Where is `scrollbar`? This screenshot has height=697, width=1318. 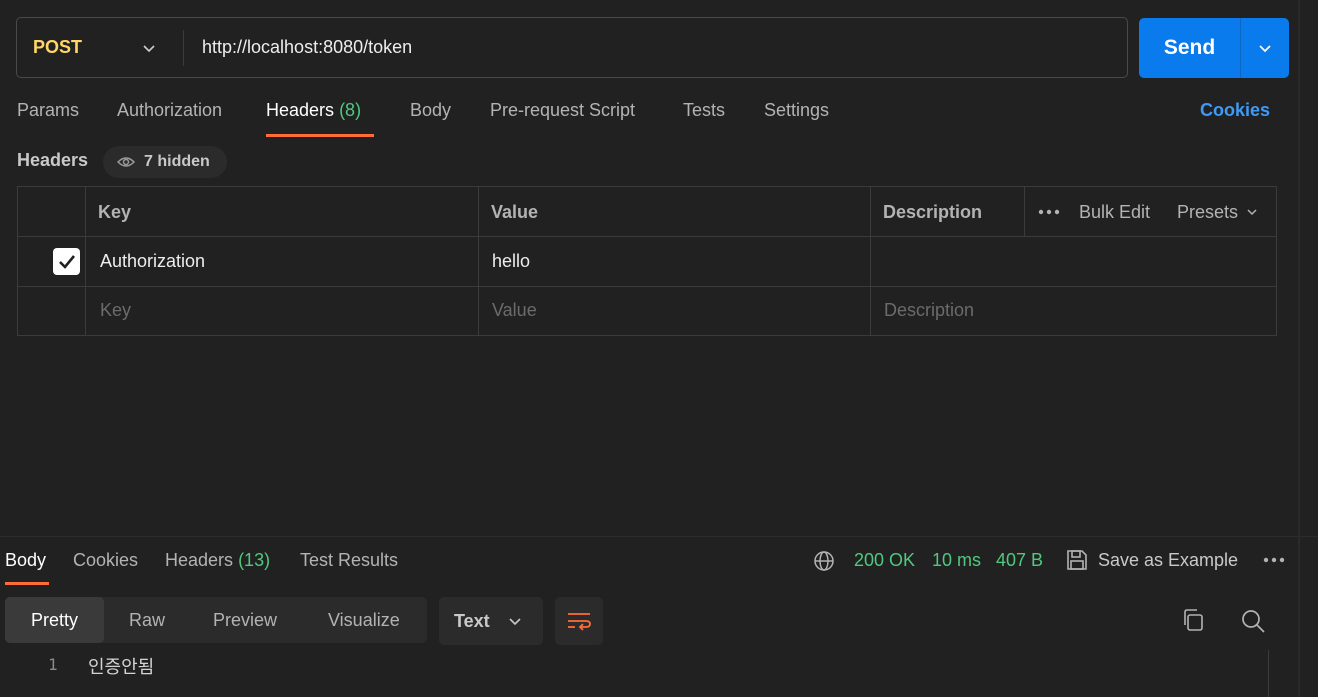 scrollbar is located at coordinates (1278, 673).